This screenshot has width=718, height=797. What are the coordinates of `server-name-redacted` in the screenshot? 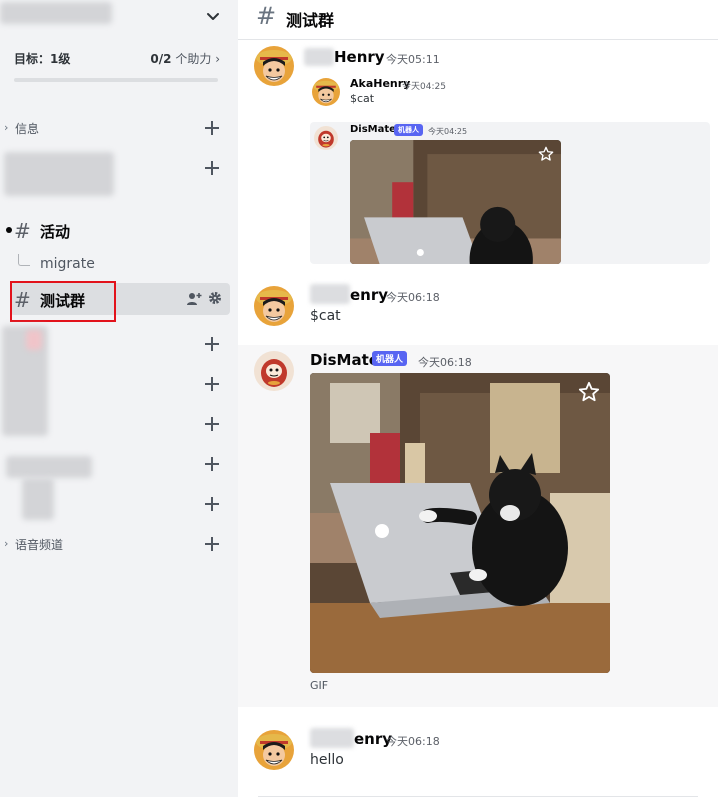 It's located at (56, 13).